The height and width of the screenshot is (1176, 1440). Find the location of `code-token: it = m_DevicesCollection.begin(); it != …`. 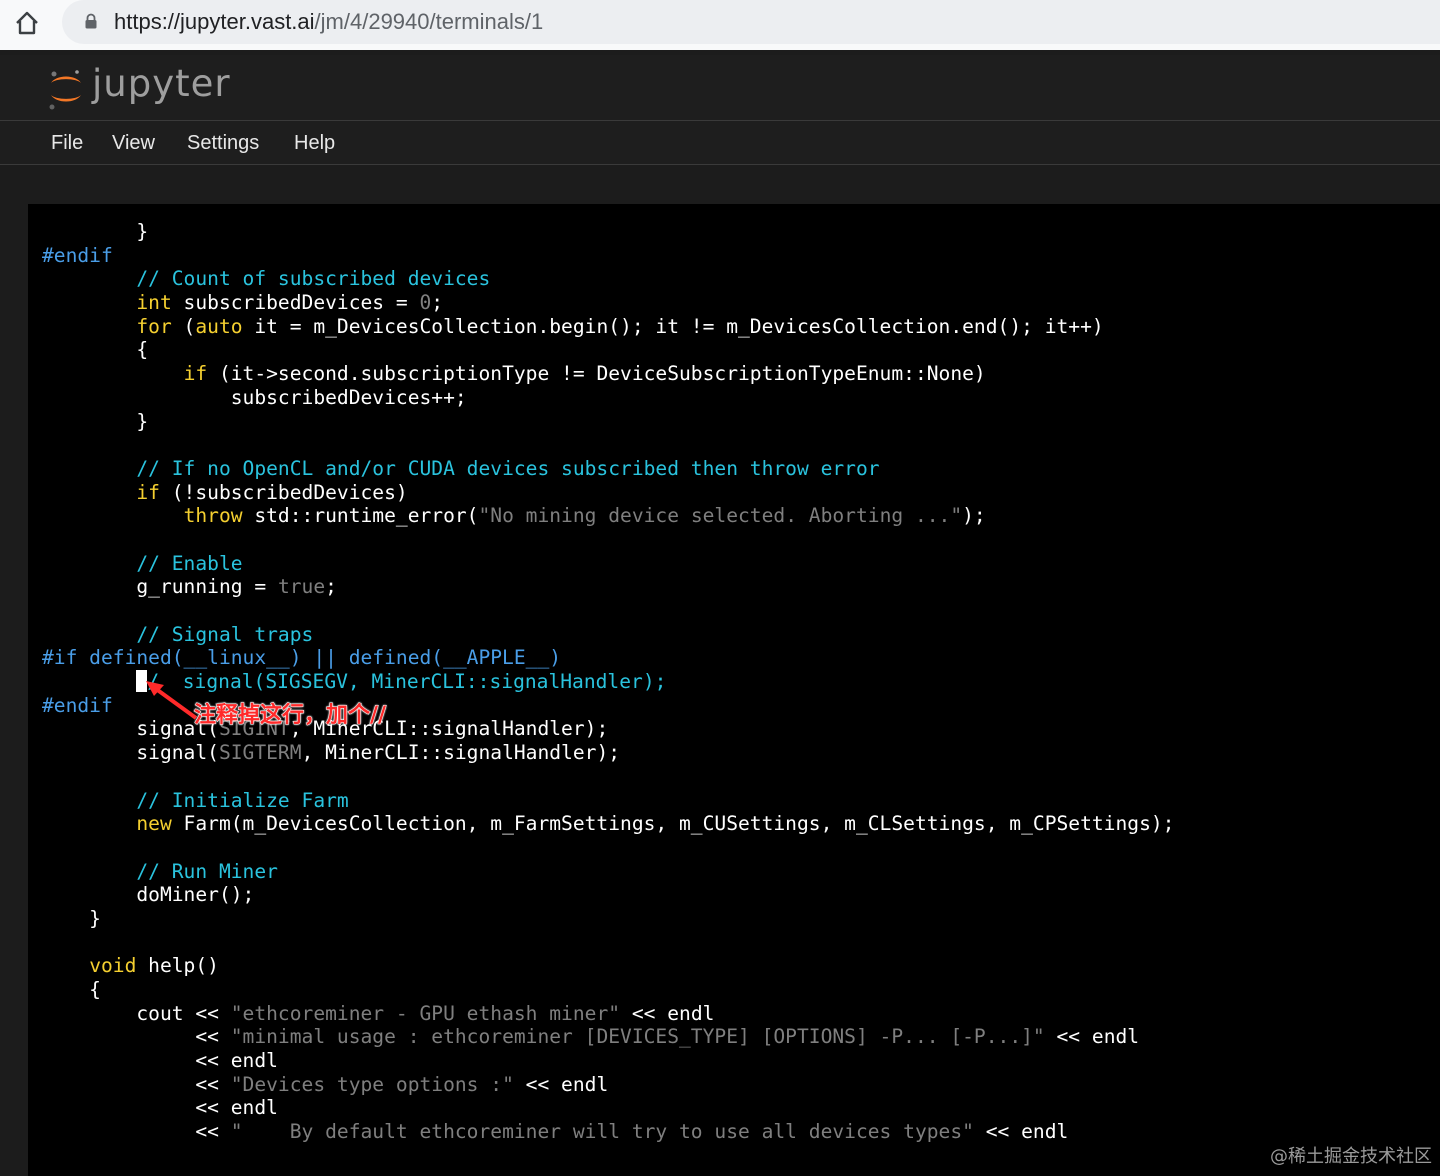

code-token: it = m_DevicesCollection.begin(); it != … is located at coordinates (673, 326).